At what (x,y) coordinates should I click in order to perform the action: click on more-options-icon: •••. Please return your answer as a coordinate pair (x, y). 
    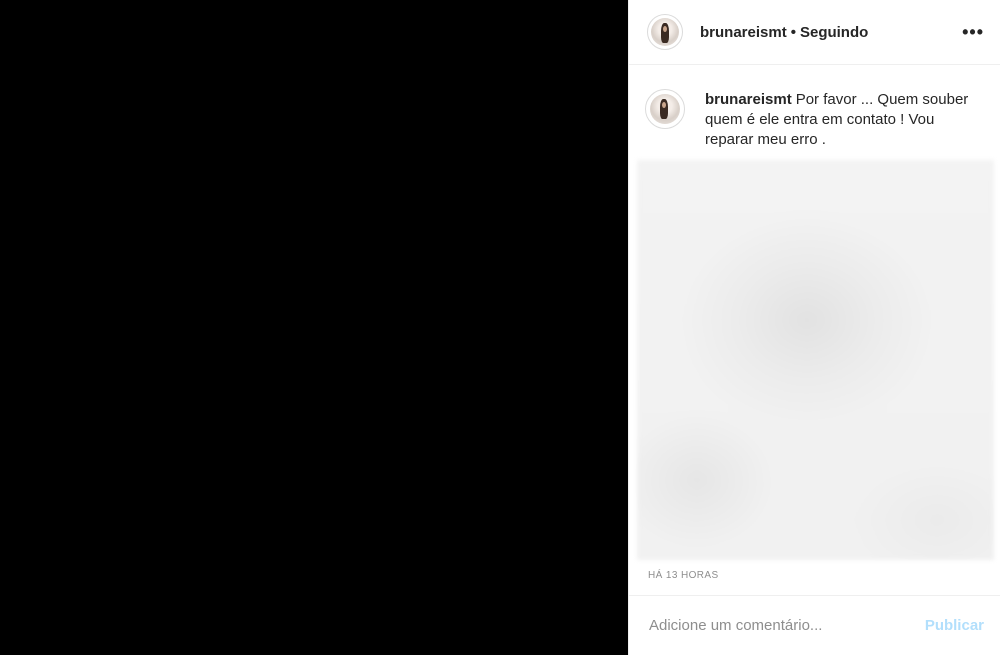
    Looking at the image, I should click on (973, 32).